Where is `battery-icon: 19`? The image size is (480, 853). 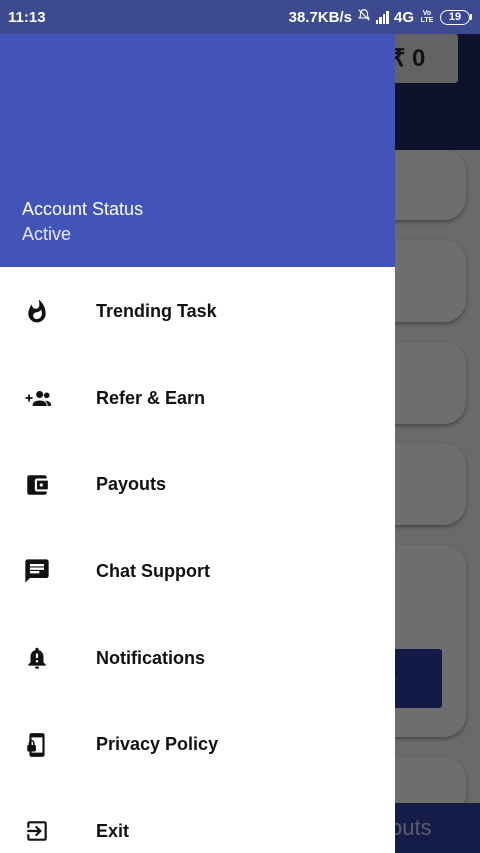
battery-icon: 19 is located at coordinates (456, 17).